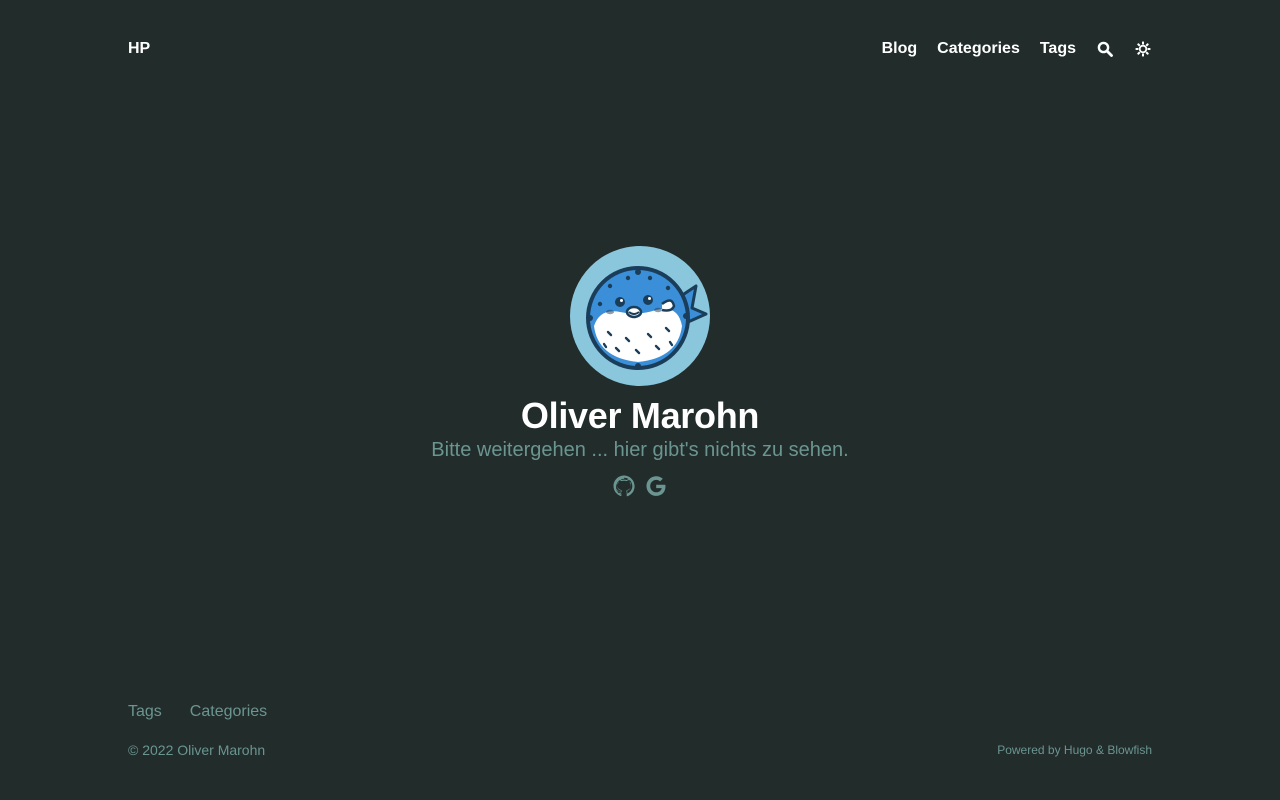 The width and height of the screenshot is (1280, 800). Describe the element at coordinates (640, 486) in the screenshot. I see `social-links` at that location.